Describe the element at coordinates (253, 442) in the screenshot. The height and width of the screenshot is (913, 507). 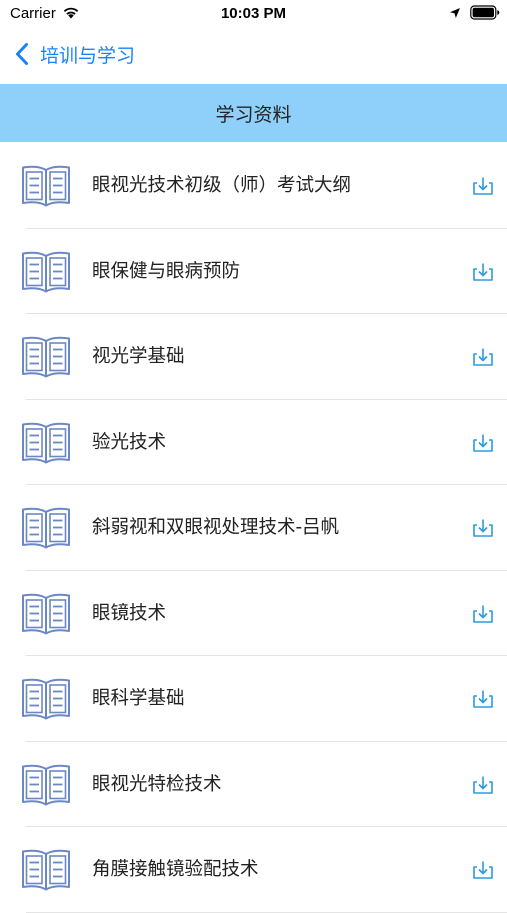
I see `list-item: 验光技术` at that location.